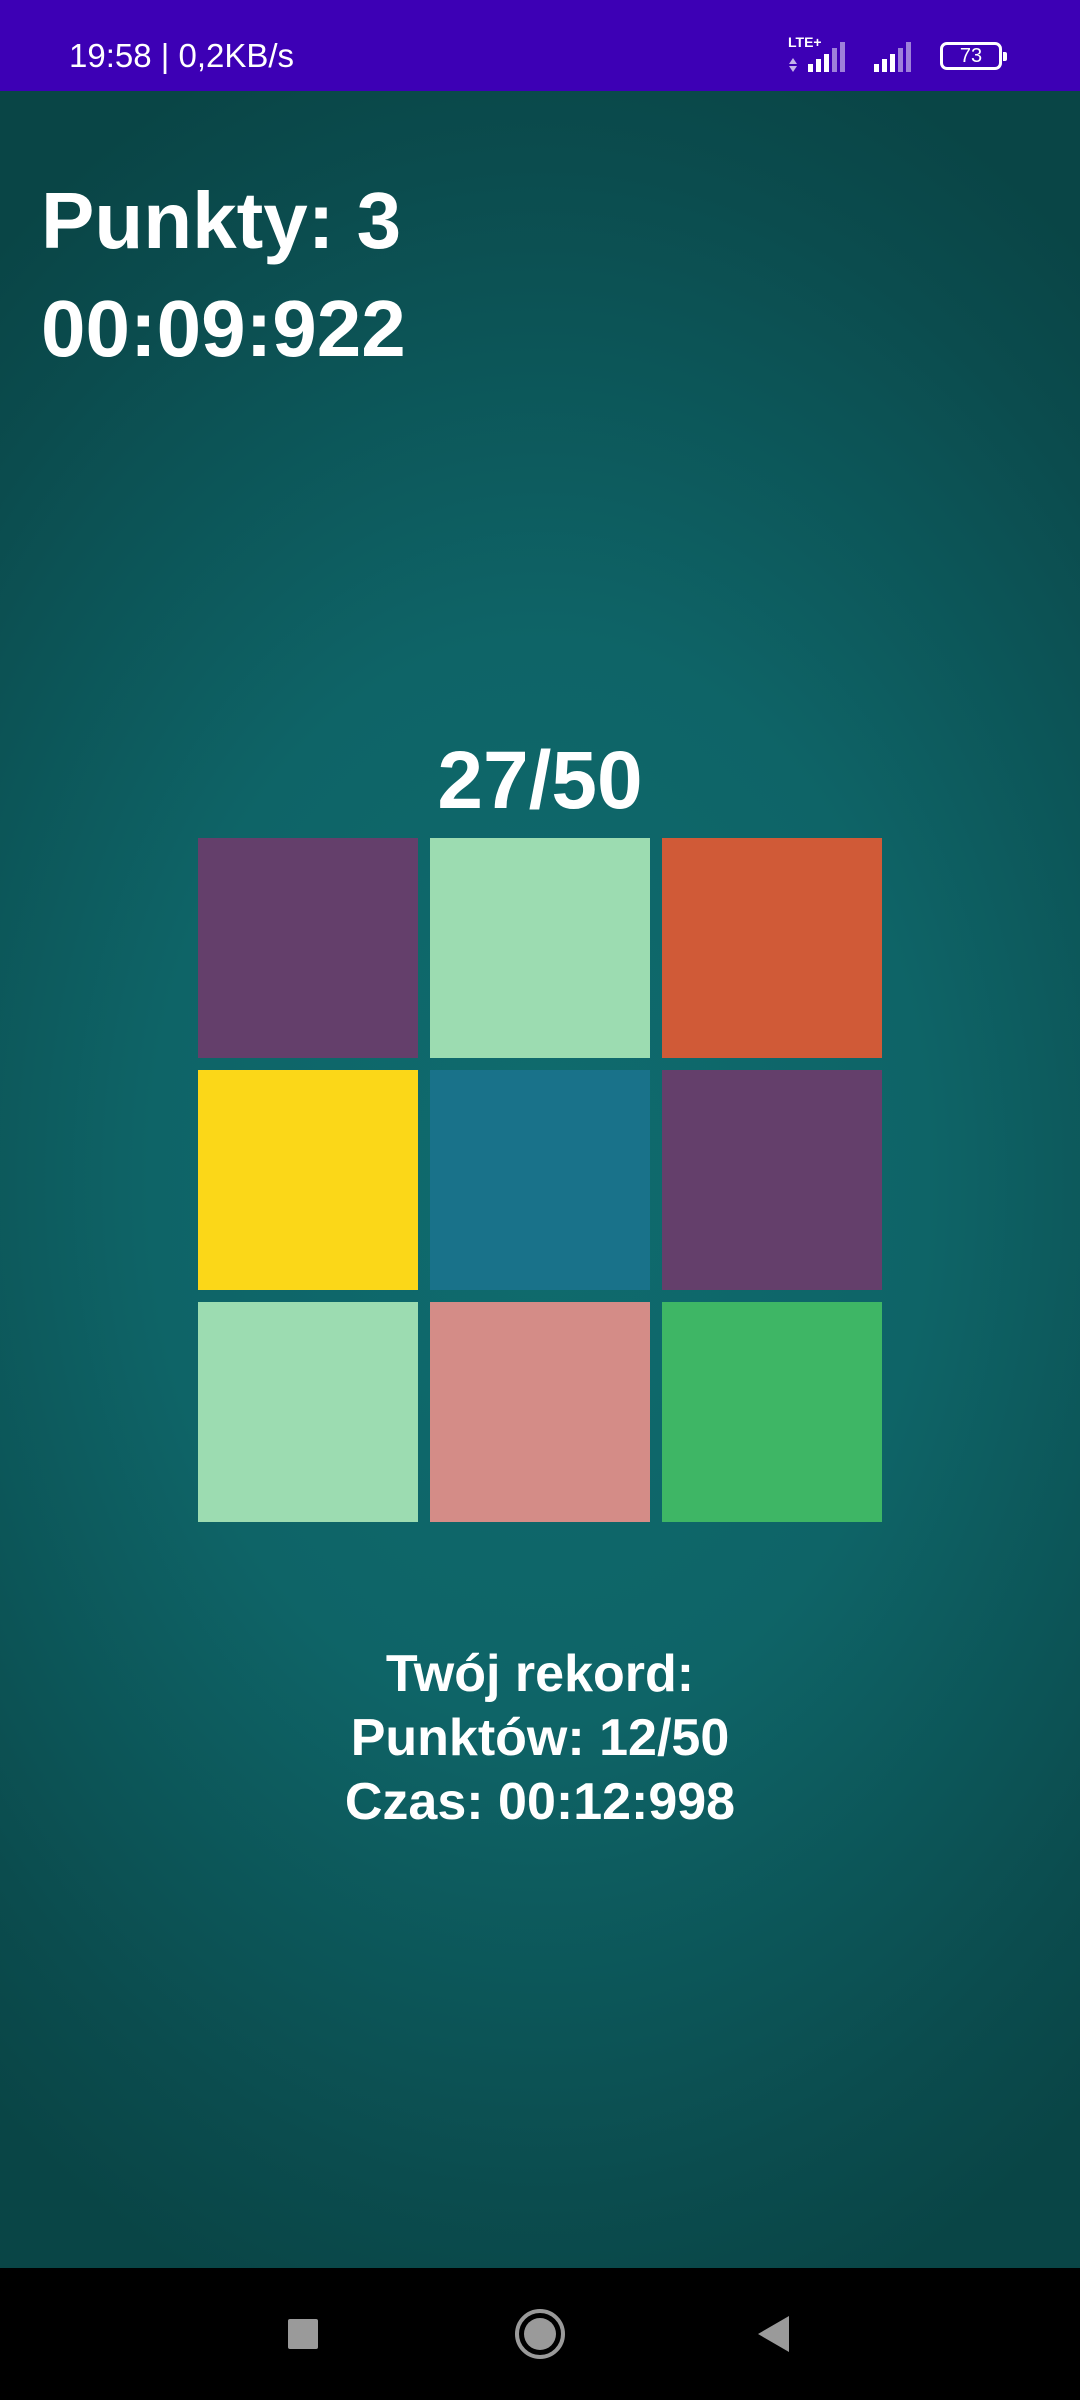 The width and height of the screenshot is (1080, 2400). Describe the element at coordinates (540, 45) in the screenshot. I see `status-bar: 19:58 | 0,2KB/s LTE+ 73` at that location.